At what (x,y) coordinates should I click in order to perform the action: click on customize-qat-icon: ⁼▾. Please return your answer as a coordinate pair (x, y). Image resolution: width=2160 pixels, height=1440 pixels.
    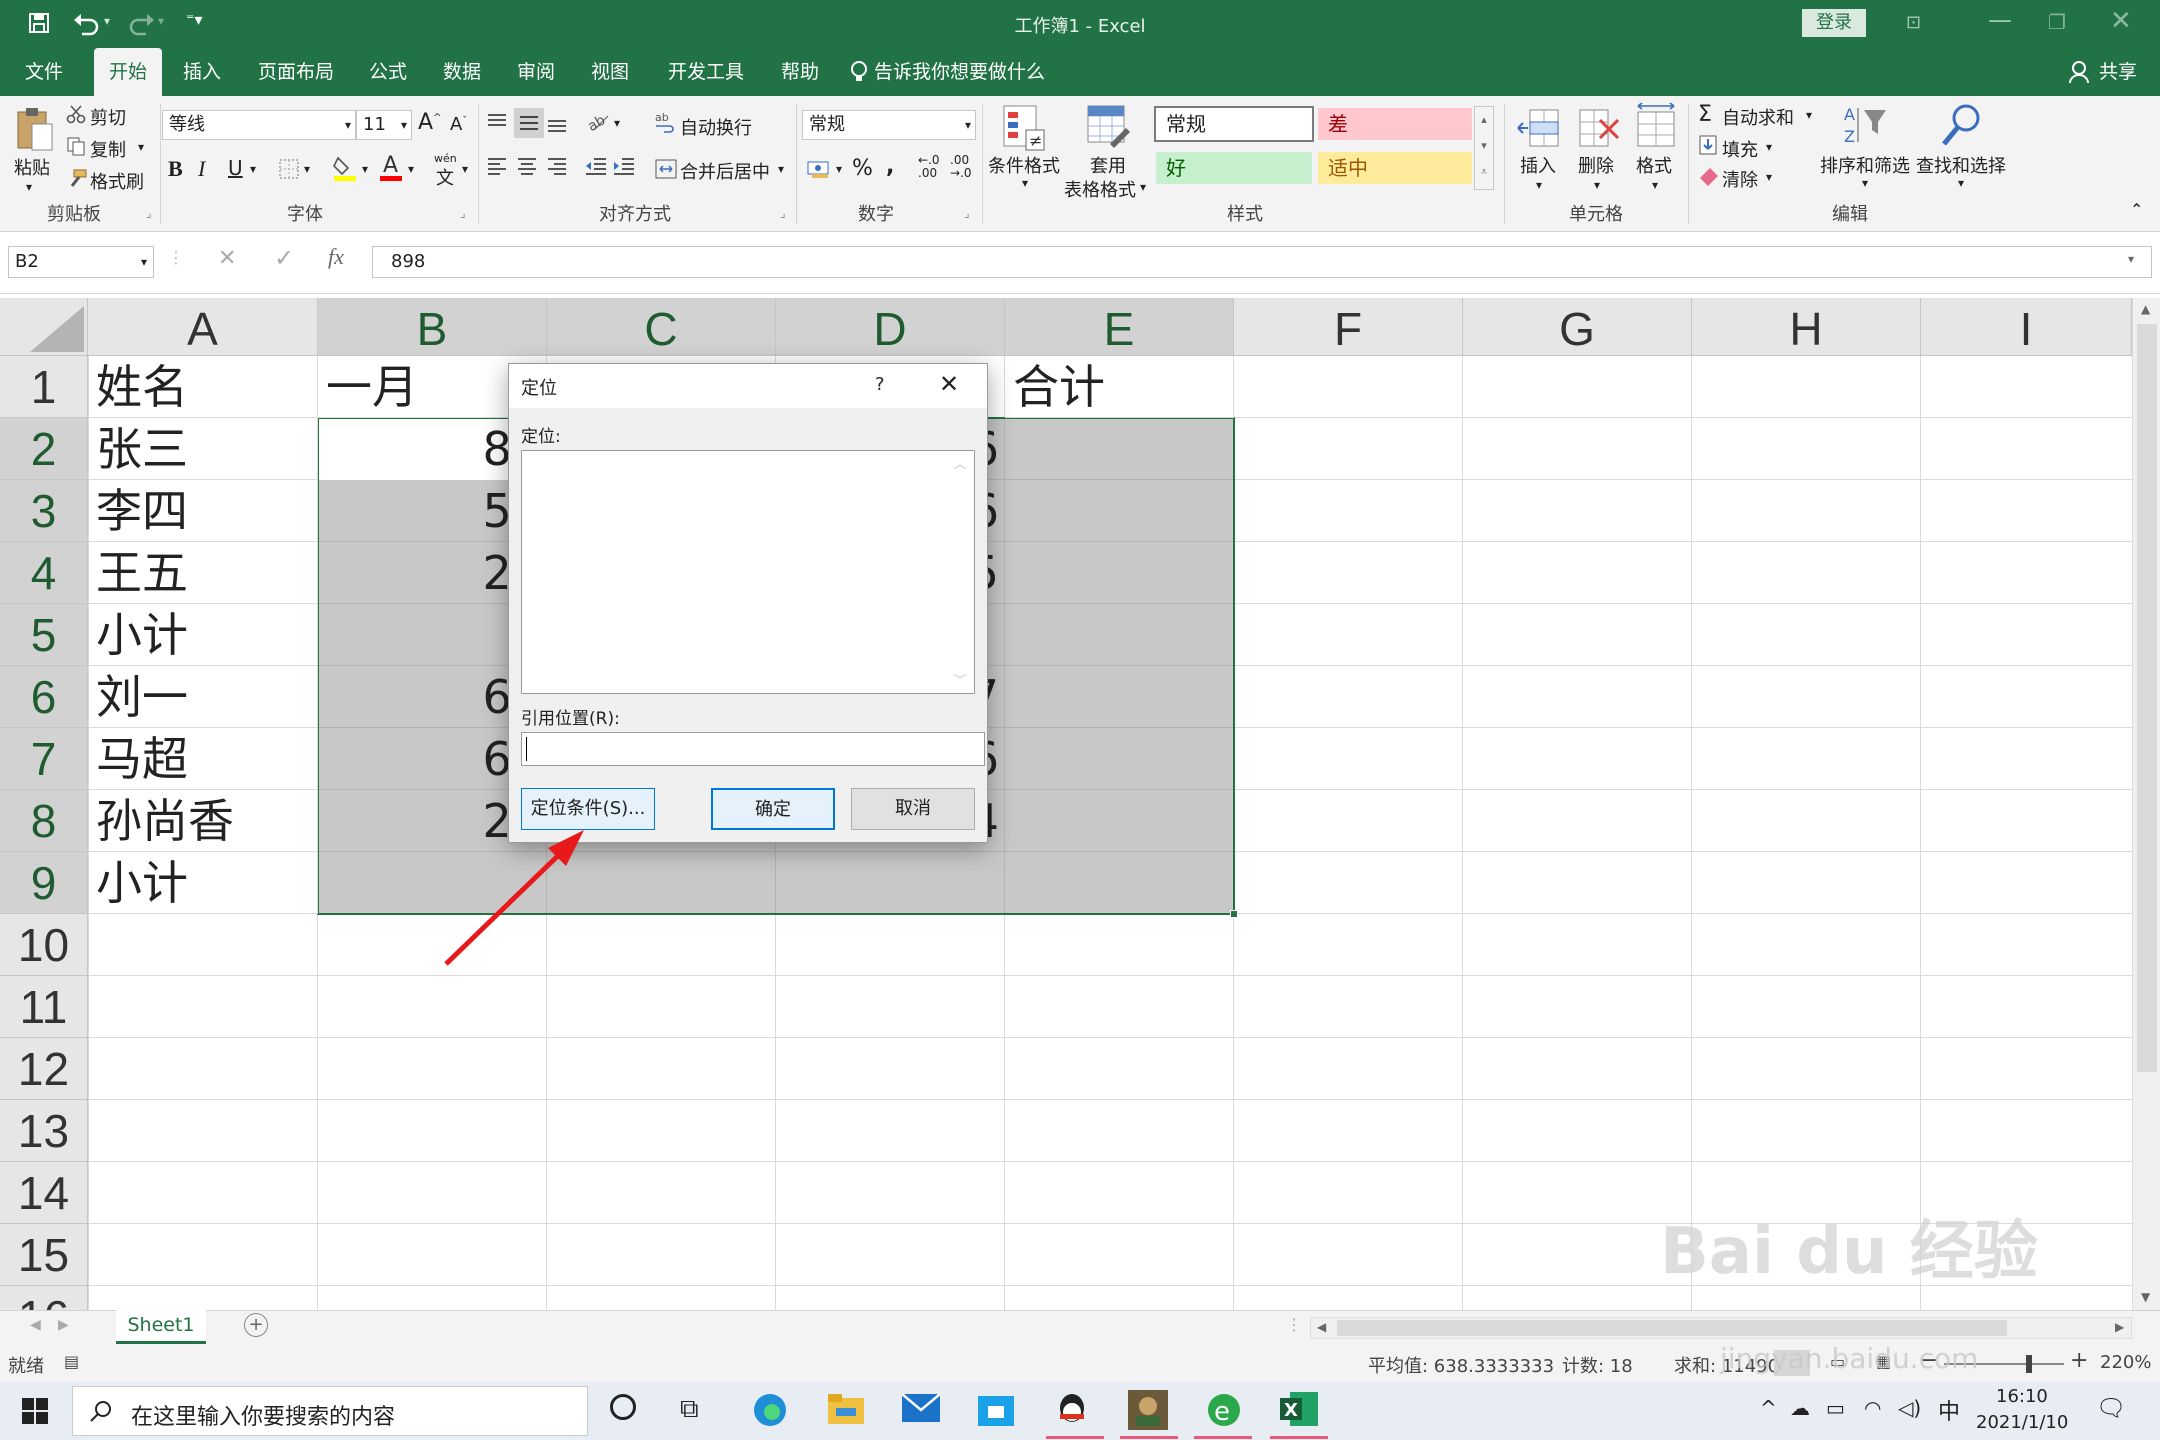
    Looking at the image, I should click on (194, 19).